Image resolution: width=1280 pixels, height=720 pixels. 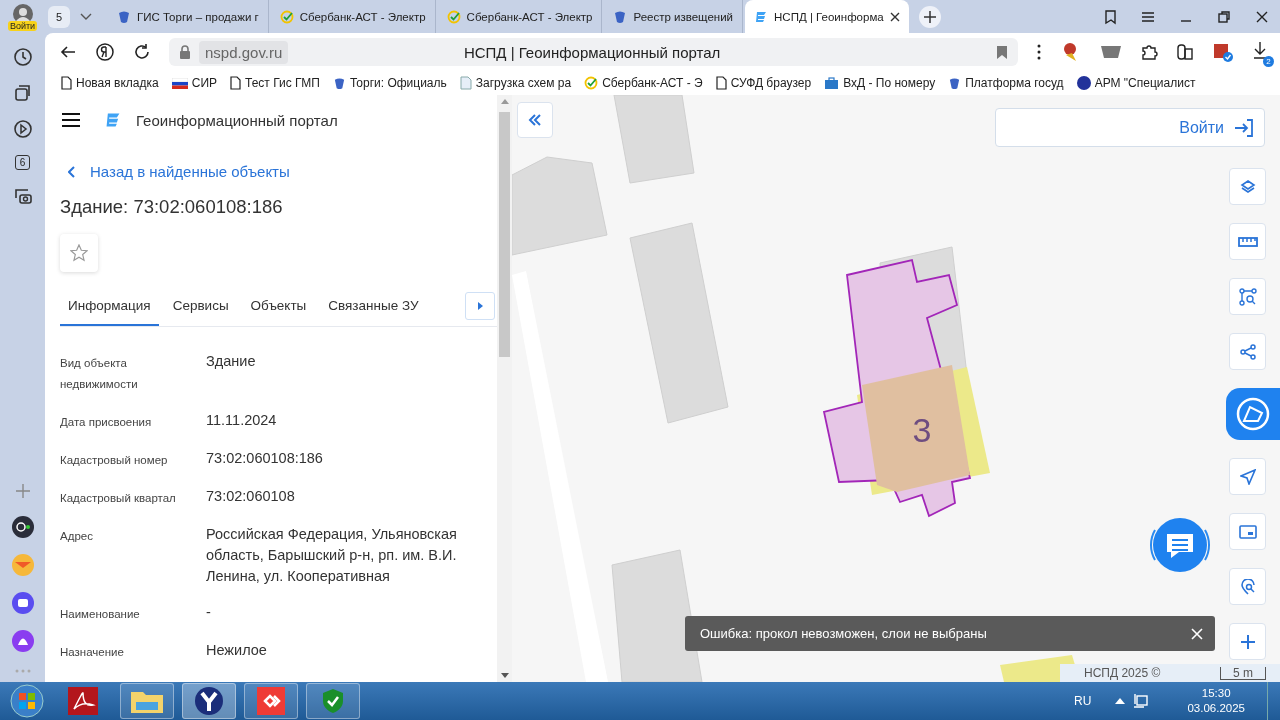 I want to click on area-search-icon, so click(x=1247, y=296).